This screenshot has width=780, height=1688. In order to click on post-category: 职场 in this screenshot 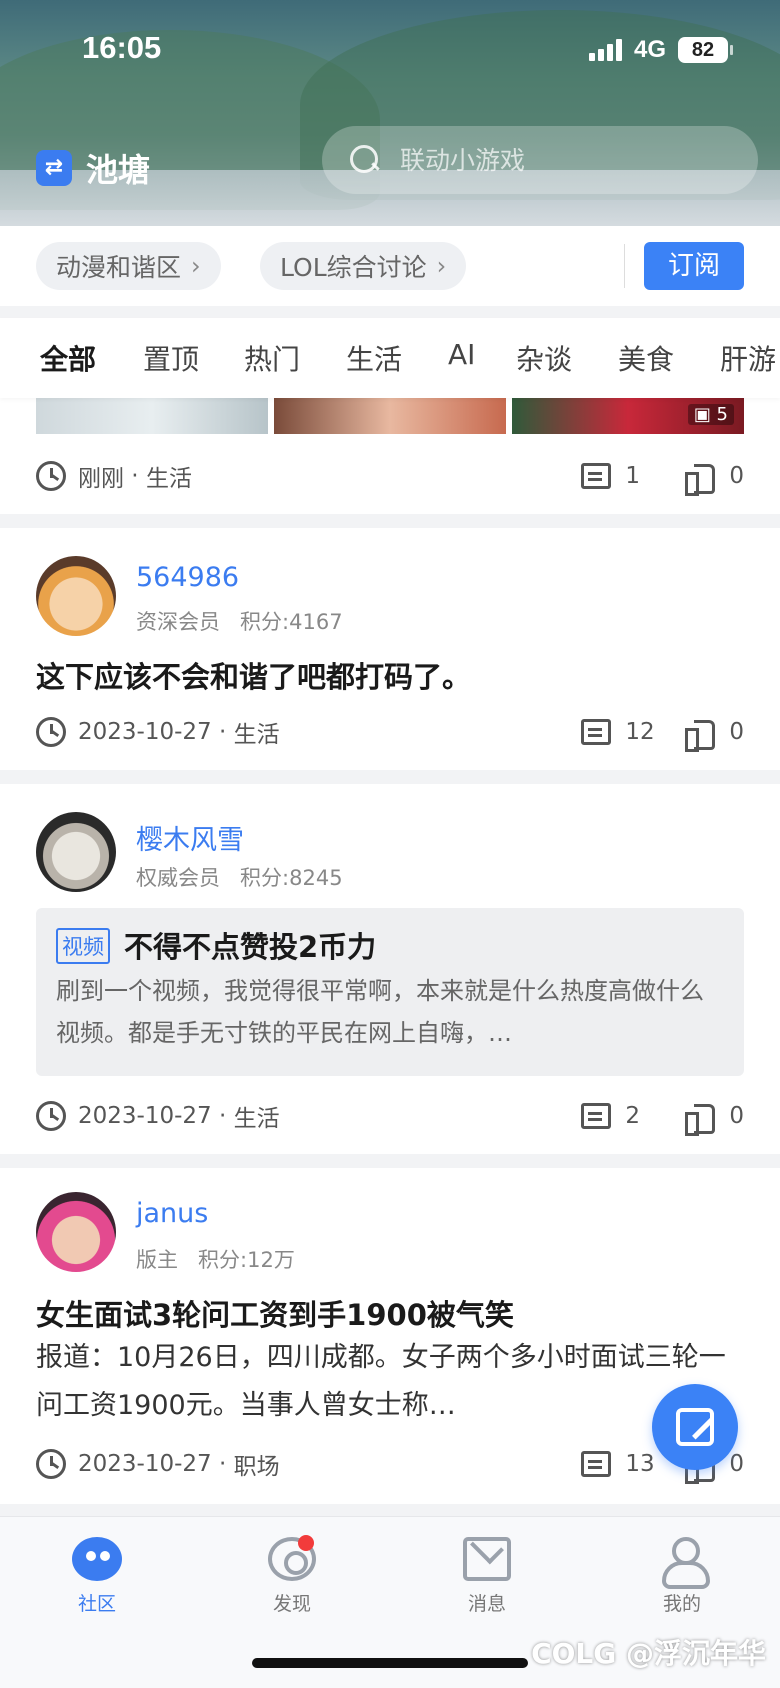, I will do `click(256, 1467)`.